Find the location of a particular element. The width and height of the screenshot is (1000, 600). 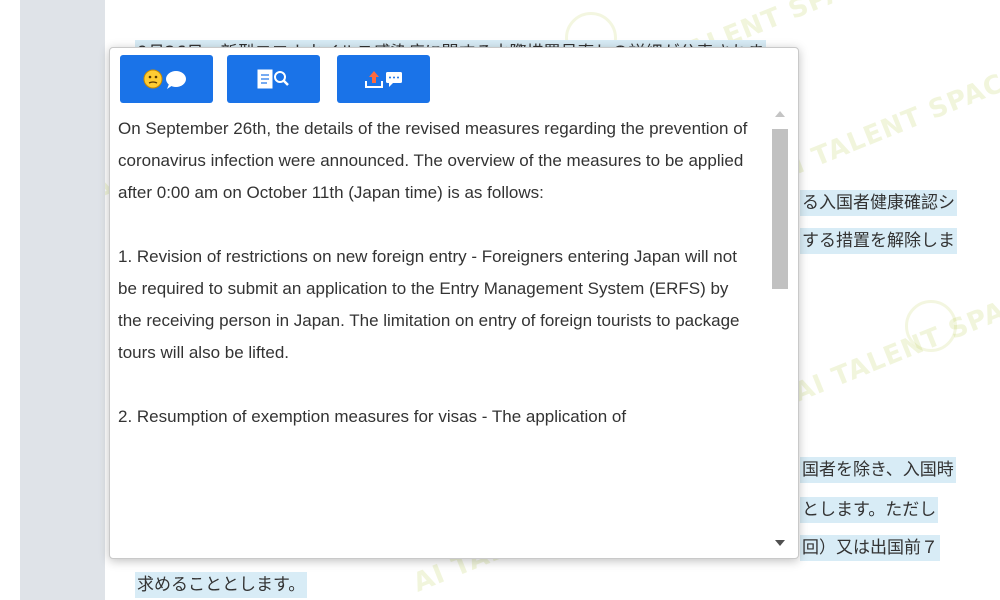

article-text-line: 回）又は出国前７ is located at coordinates (870, 548).